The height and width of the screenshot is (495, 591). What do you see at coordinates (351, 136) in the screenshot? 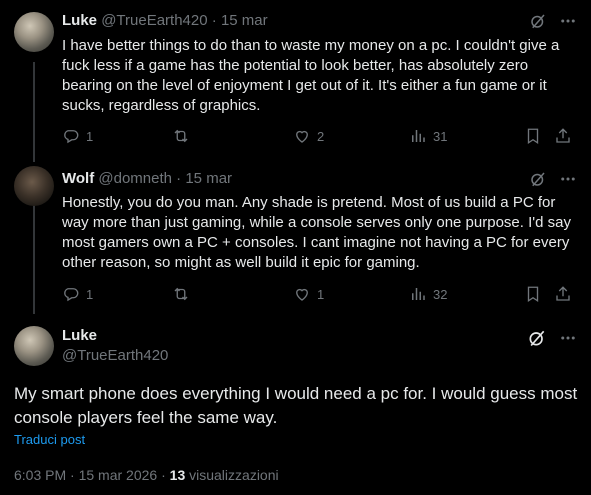
I see `like-button: 2` at bounding box center [351, 136].